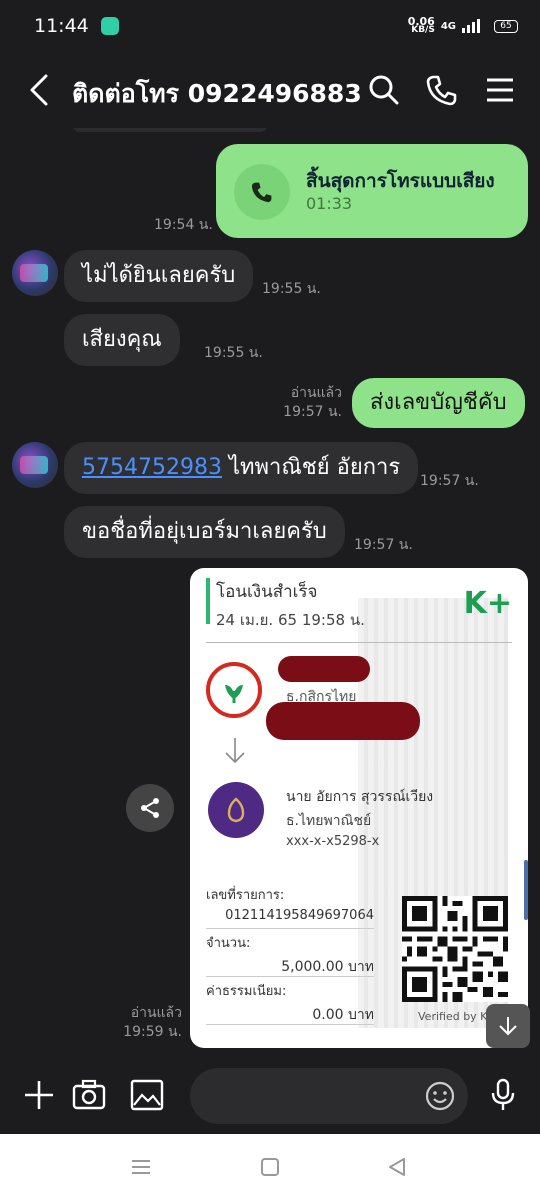 The width and height of the screenshot is (540, 1200). What do you see at coordinates (503, 1095) in the screenshot?
I see `microphone-icon` at bounding box center [503, 1095].